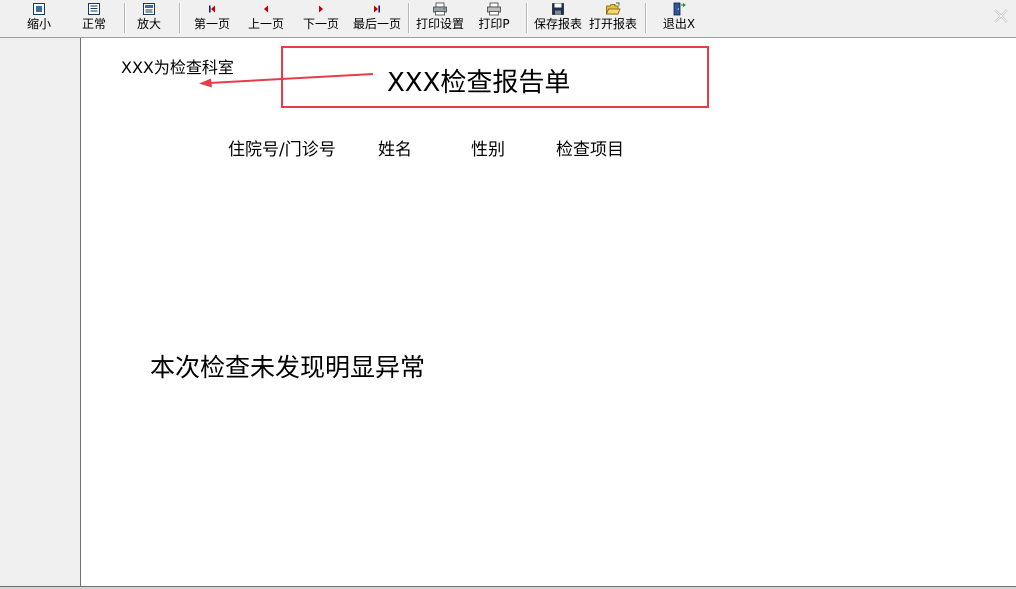  Describe the element at coordinates (612, 24) in the screenshot. I see `open-report-label: 打开报表` at that location.